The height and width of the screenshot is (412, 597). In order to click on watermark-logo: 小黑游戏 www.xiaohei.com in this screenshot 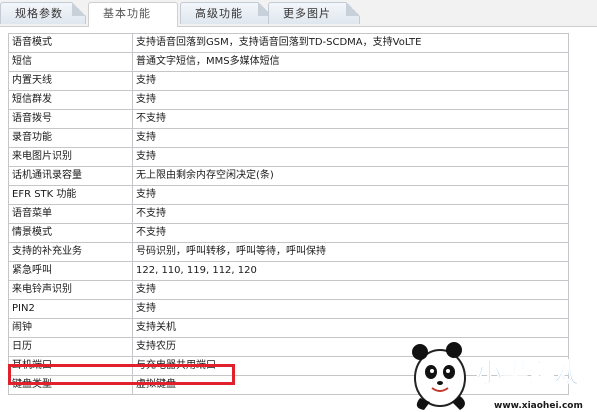, I will do `click(497, 376)`.